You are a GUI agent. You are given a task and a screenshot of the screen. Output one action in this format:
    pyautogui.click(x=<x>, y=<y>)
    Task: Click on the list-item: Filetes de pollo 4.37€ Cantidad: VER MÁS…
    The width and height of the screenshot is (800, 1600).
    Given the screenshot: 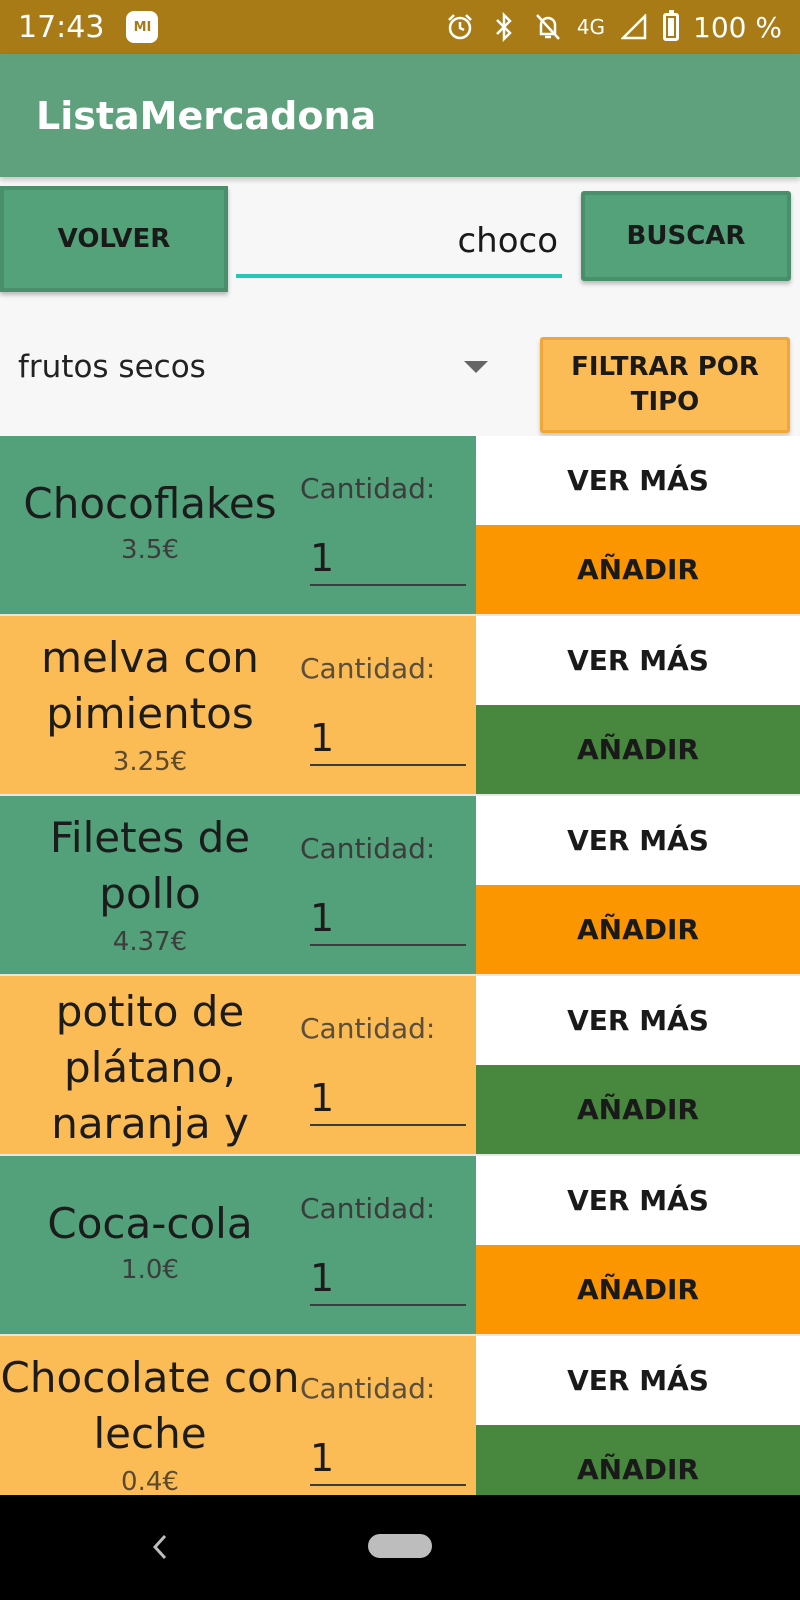 What is the action you would take?
    pyautogui.click(x=400, y=886)
    